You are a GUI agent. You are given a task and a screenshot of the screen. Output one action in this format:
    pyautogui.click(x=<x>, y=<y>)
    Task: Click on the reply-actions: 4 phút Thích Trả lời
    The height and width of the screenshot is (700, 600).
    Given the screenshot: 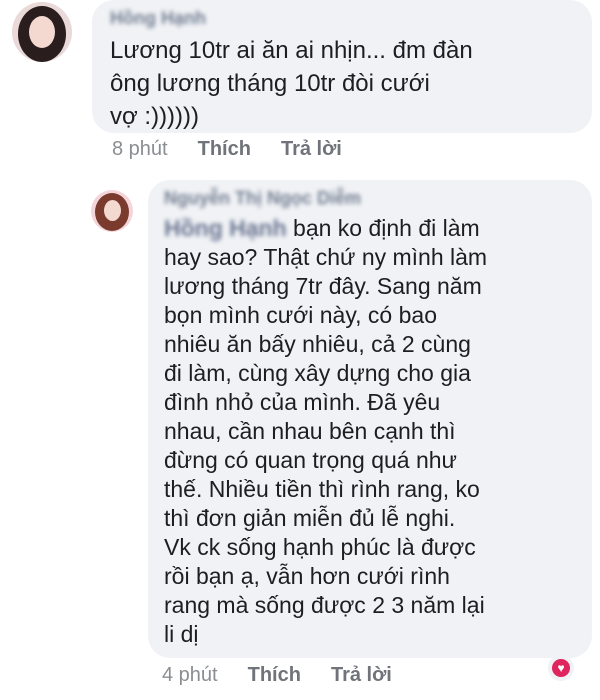 What is the action you would take?
    pyautogui.click(x=277, y=675)
    